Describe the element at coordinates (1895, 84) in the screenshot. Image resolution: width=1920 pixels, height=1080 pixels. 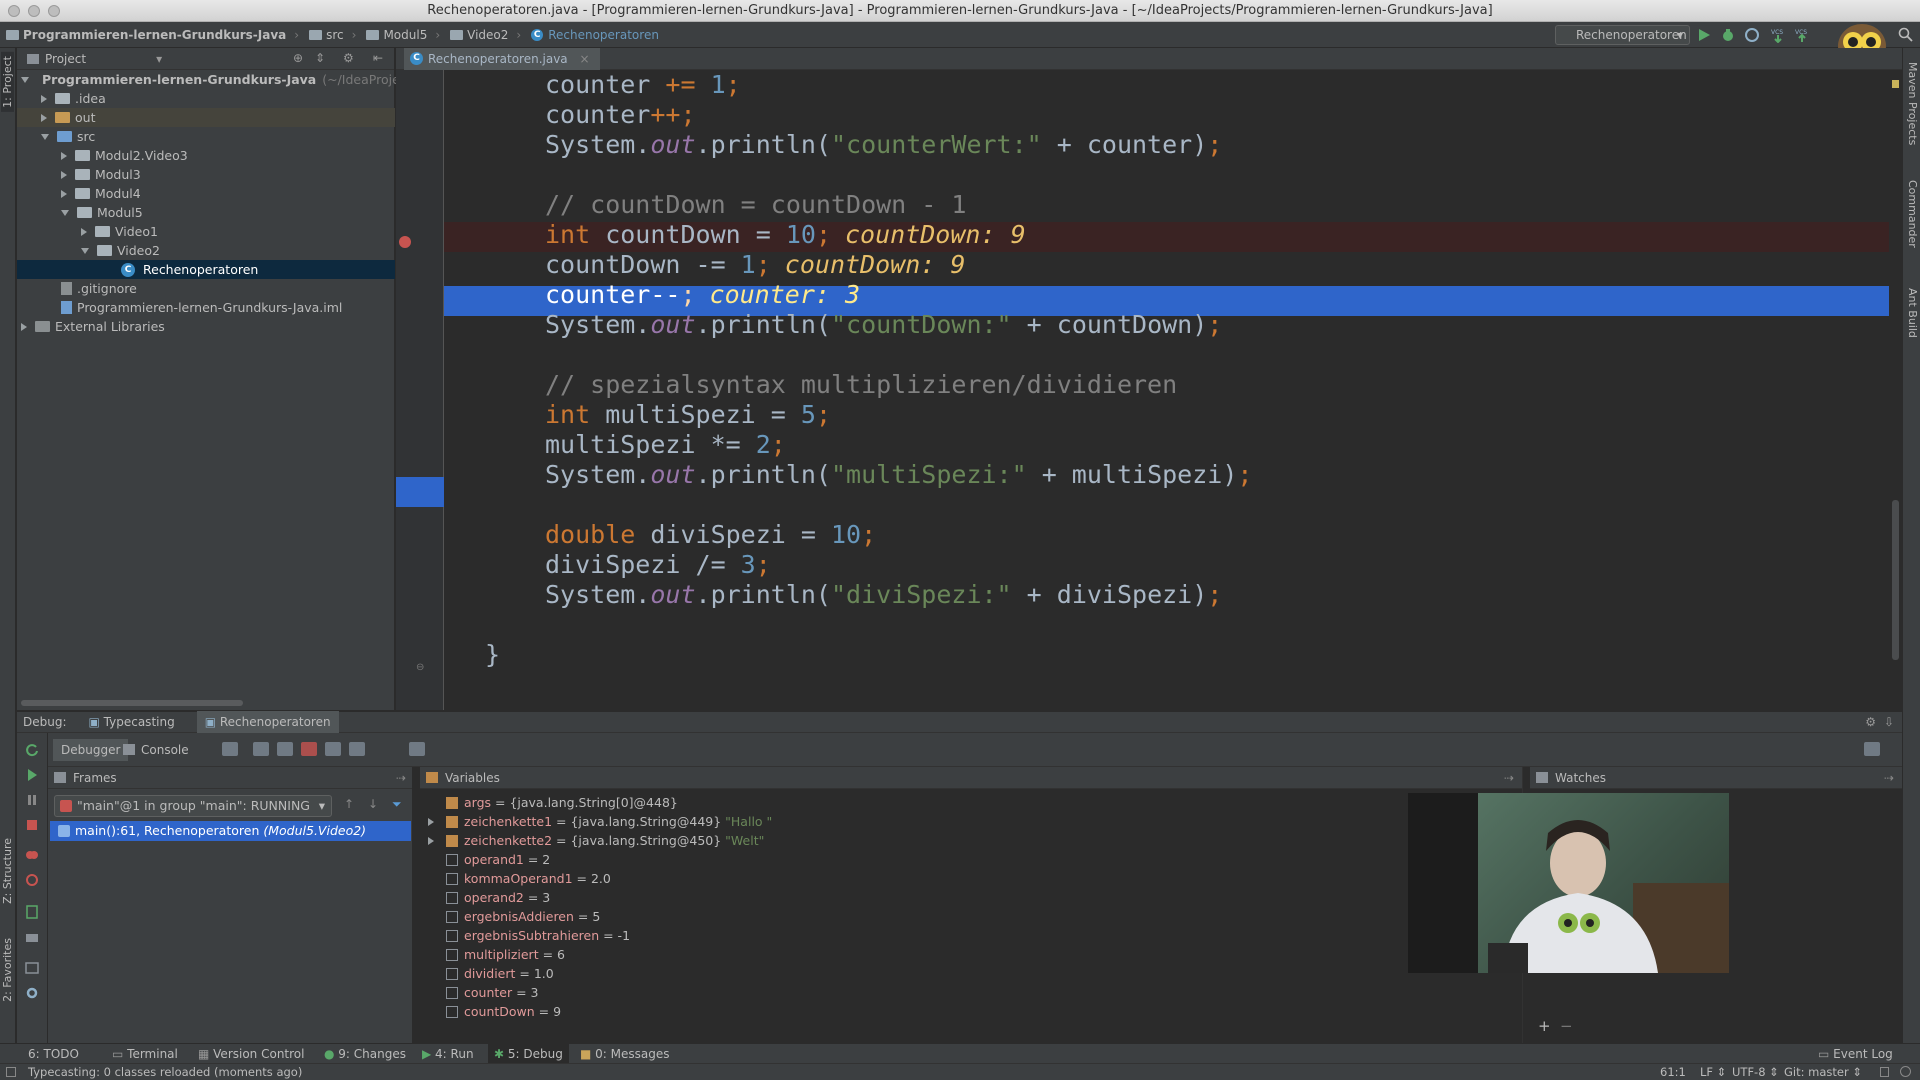
I see `error-stripe-marker` at that location.